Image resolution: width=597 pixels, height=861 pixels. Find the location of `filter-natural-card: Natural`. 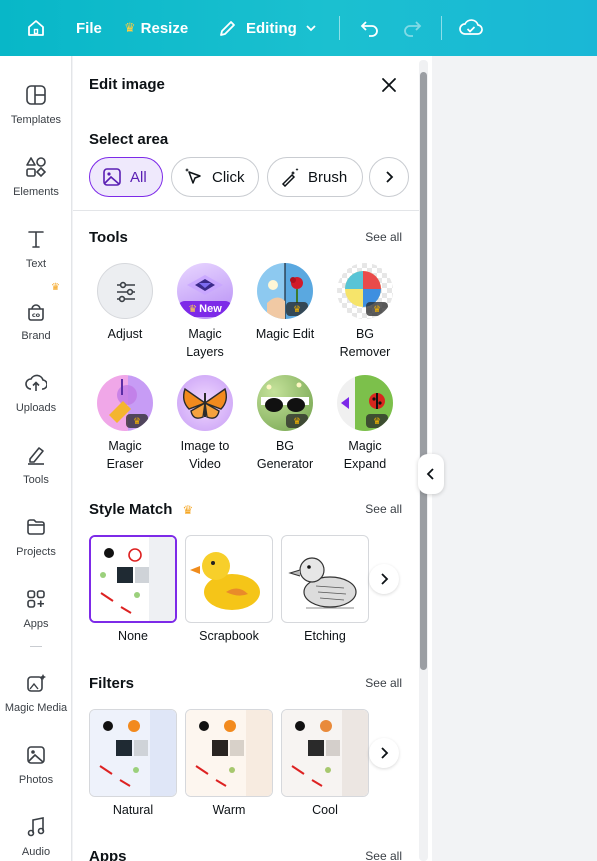

filter-natural-card: Natural is located at coordinates (133, 763).